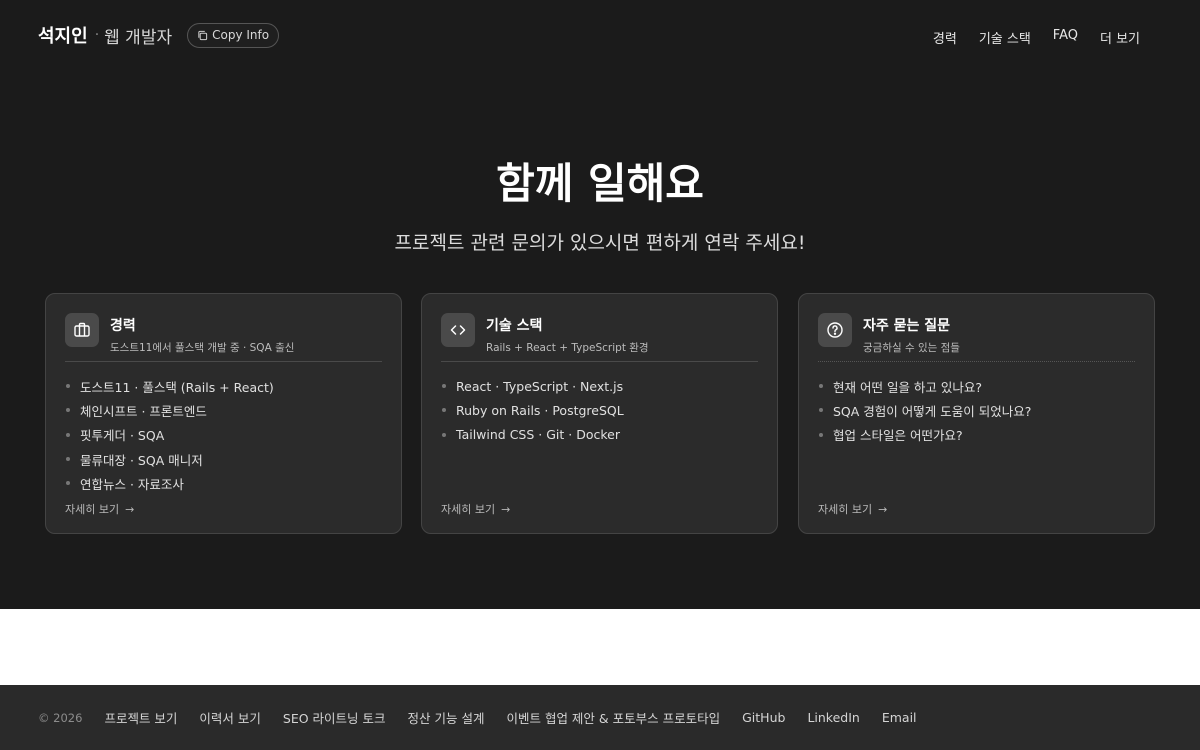 This screenshot has height=750, width=1200. Describe the element at coordinates (599, 435) in the screenshot. I see `list-item: Tailwind CSS · Git · Docker` at that location.